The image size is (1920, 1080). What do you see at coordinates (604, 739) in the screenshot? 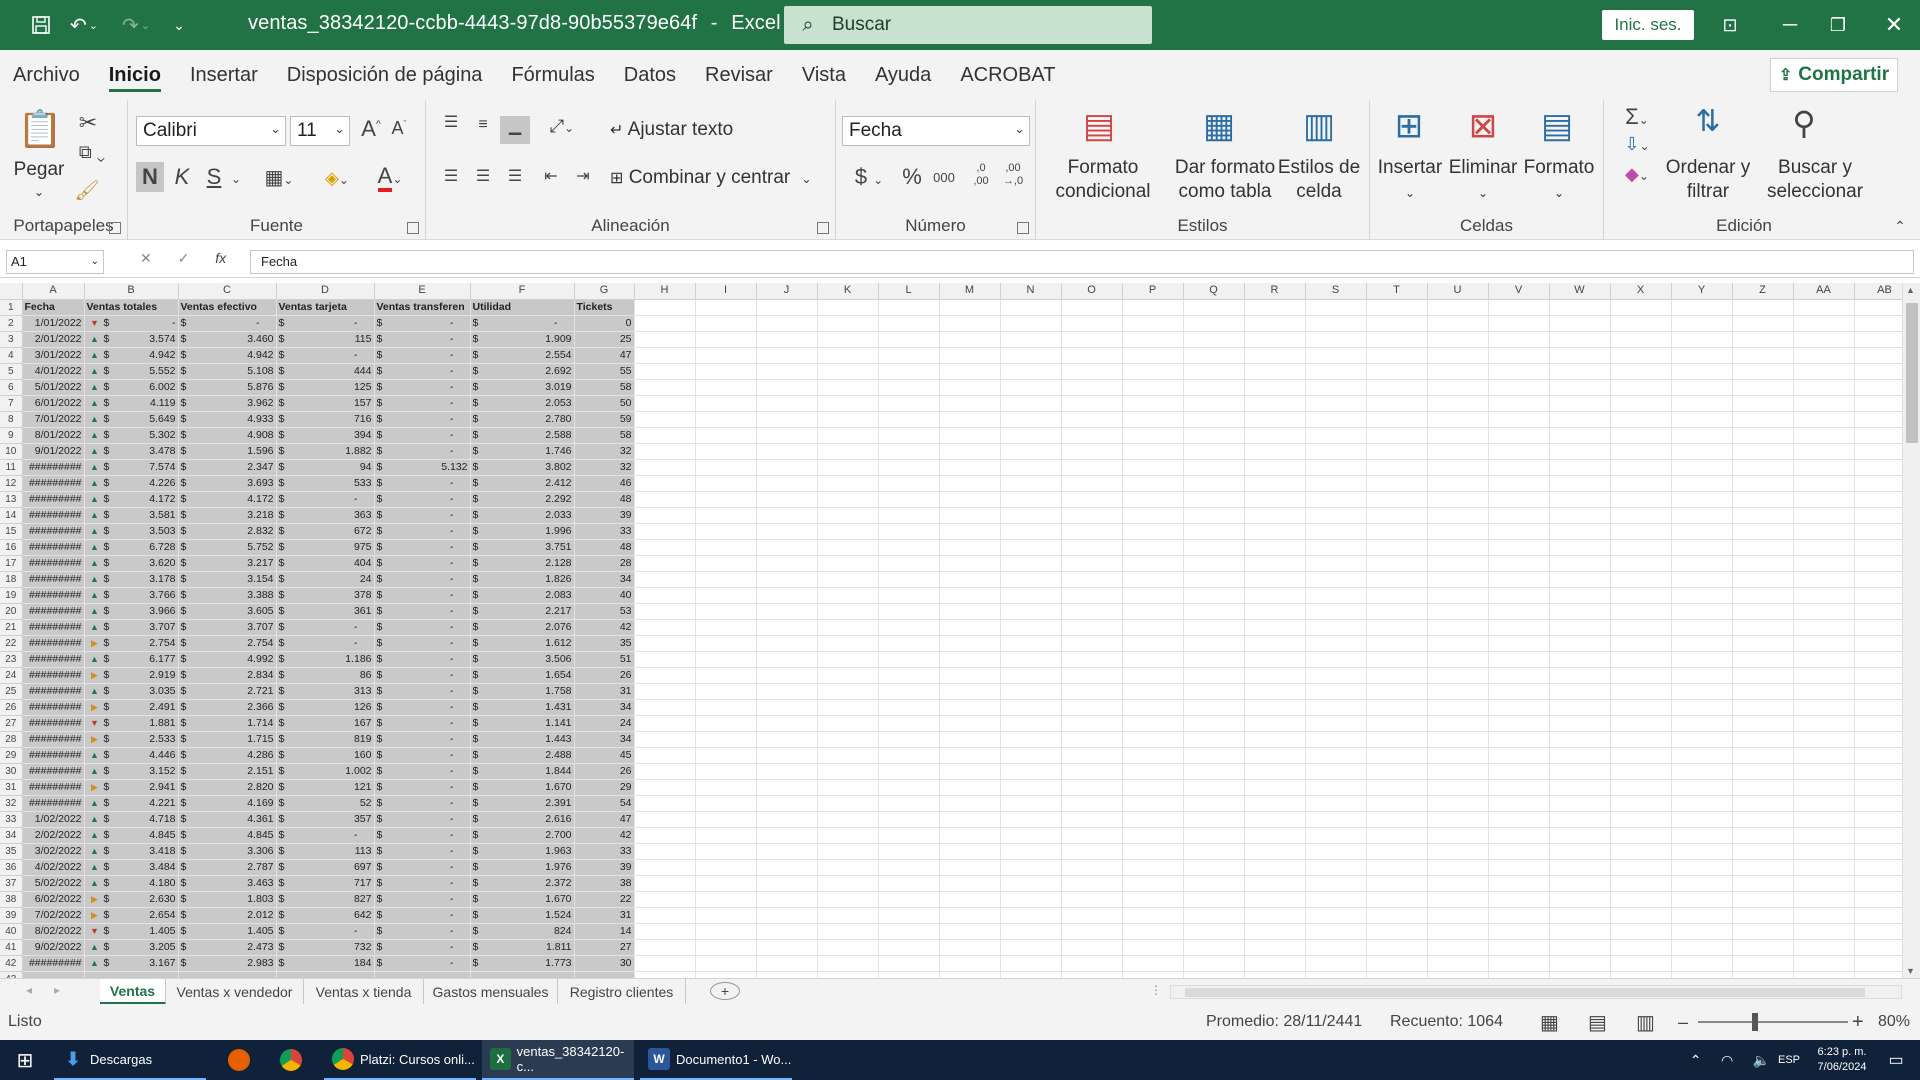
I see `tickets-cell: 34` at bounding box center [604, 739].